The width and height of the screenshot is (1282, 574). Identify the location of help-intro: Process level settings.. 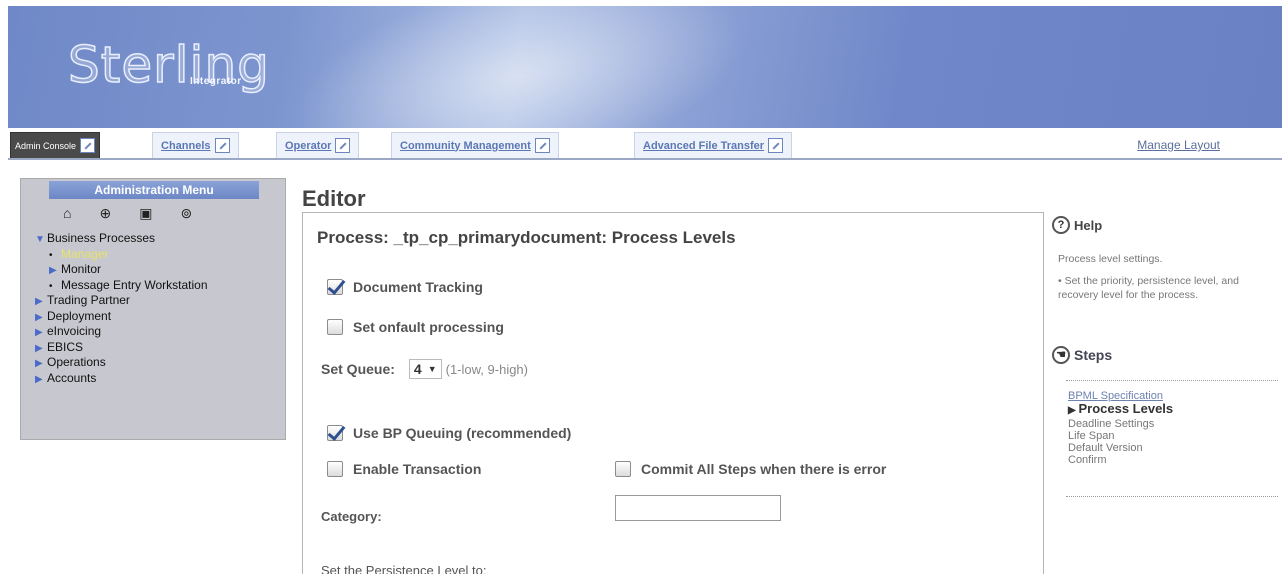
(1110, 259).